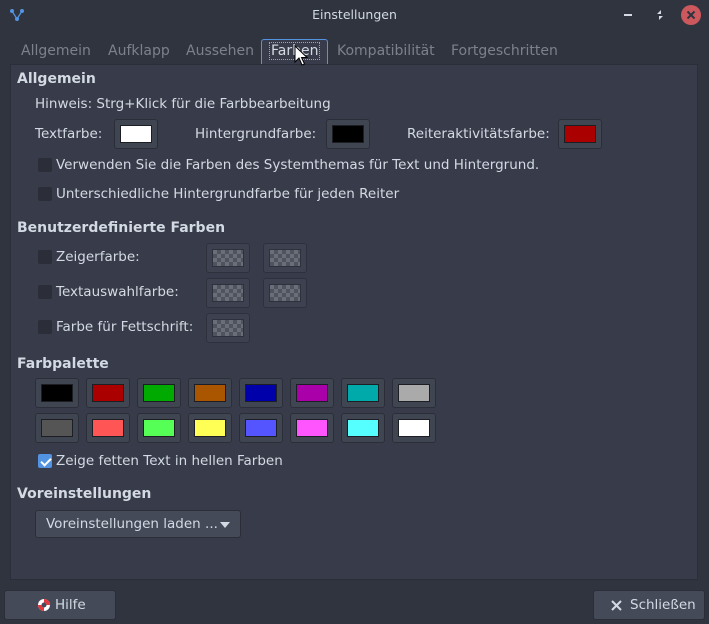 Image resolution: width=709 pixels, height=624 pixels. Describe the element at coordinates (56, 79) in the screenshot. I see `section-heading-general: Allgemein` at that location.